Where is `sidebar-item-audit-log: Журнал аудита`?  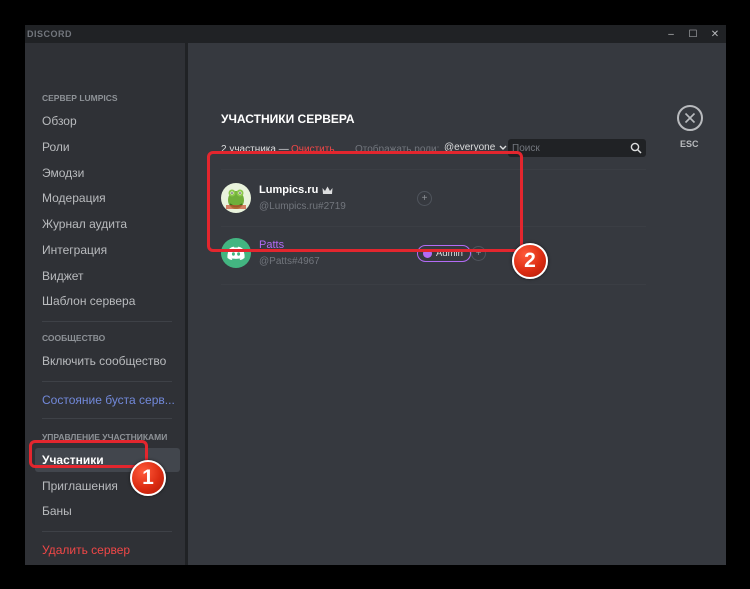
sidebar-item-audit-log: Журнал аудита is located at coordinates (107, 224).